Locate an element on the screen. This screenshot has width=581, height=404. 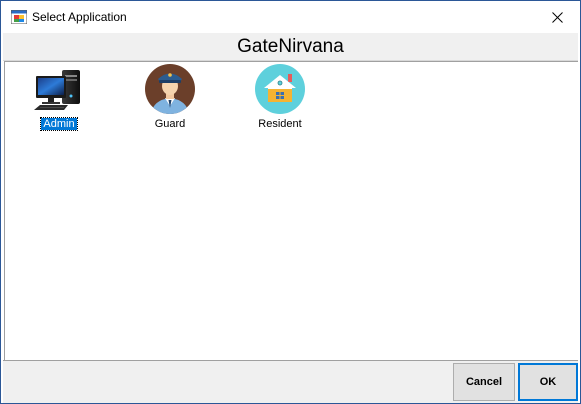
ok-button: OK is located at coordinates (548, 382).